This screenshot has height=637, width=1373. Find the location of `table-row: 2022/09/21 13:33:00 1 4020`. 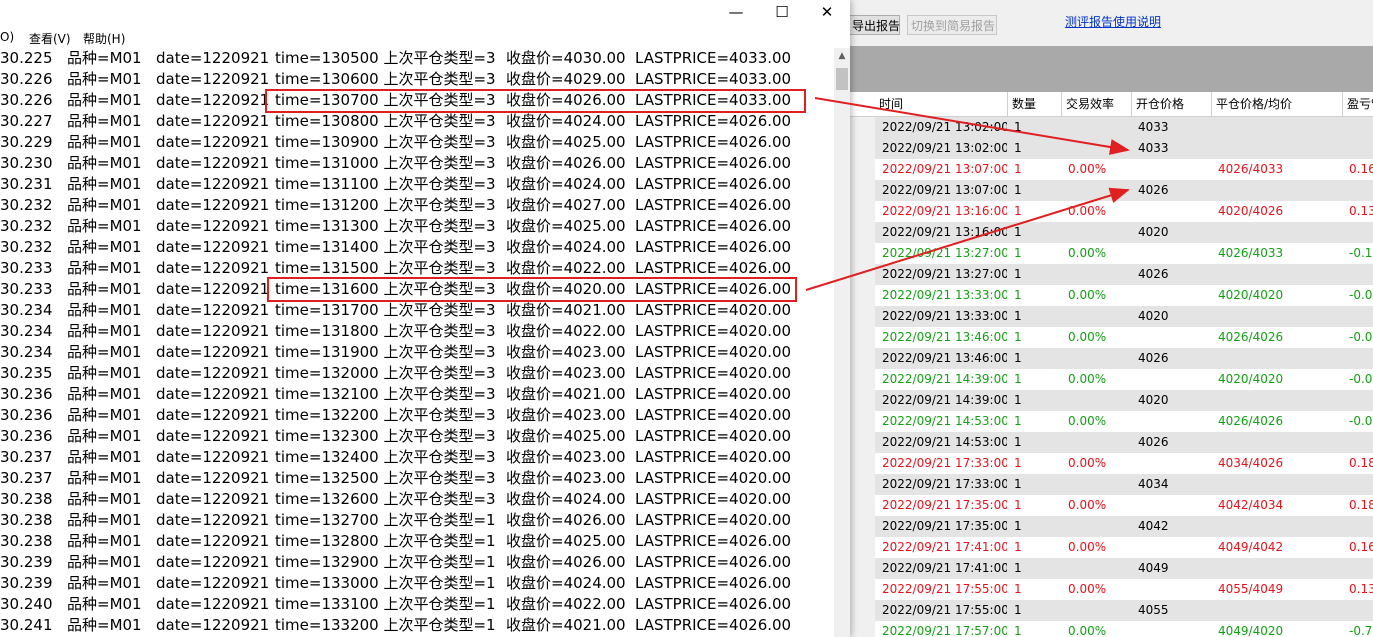

table-row: 2022/09/21 13:33:00 1 4020 is located at coordinates (1111, 316).